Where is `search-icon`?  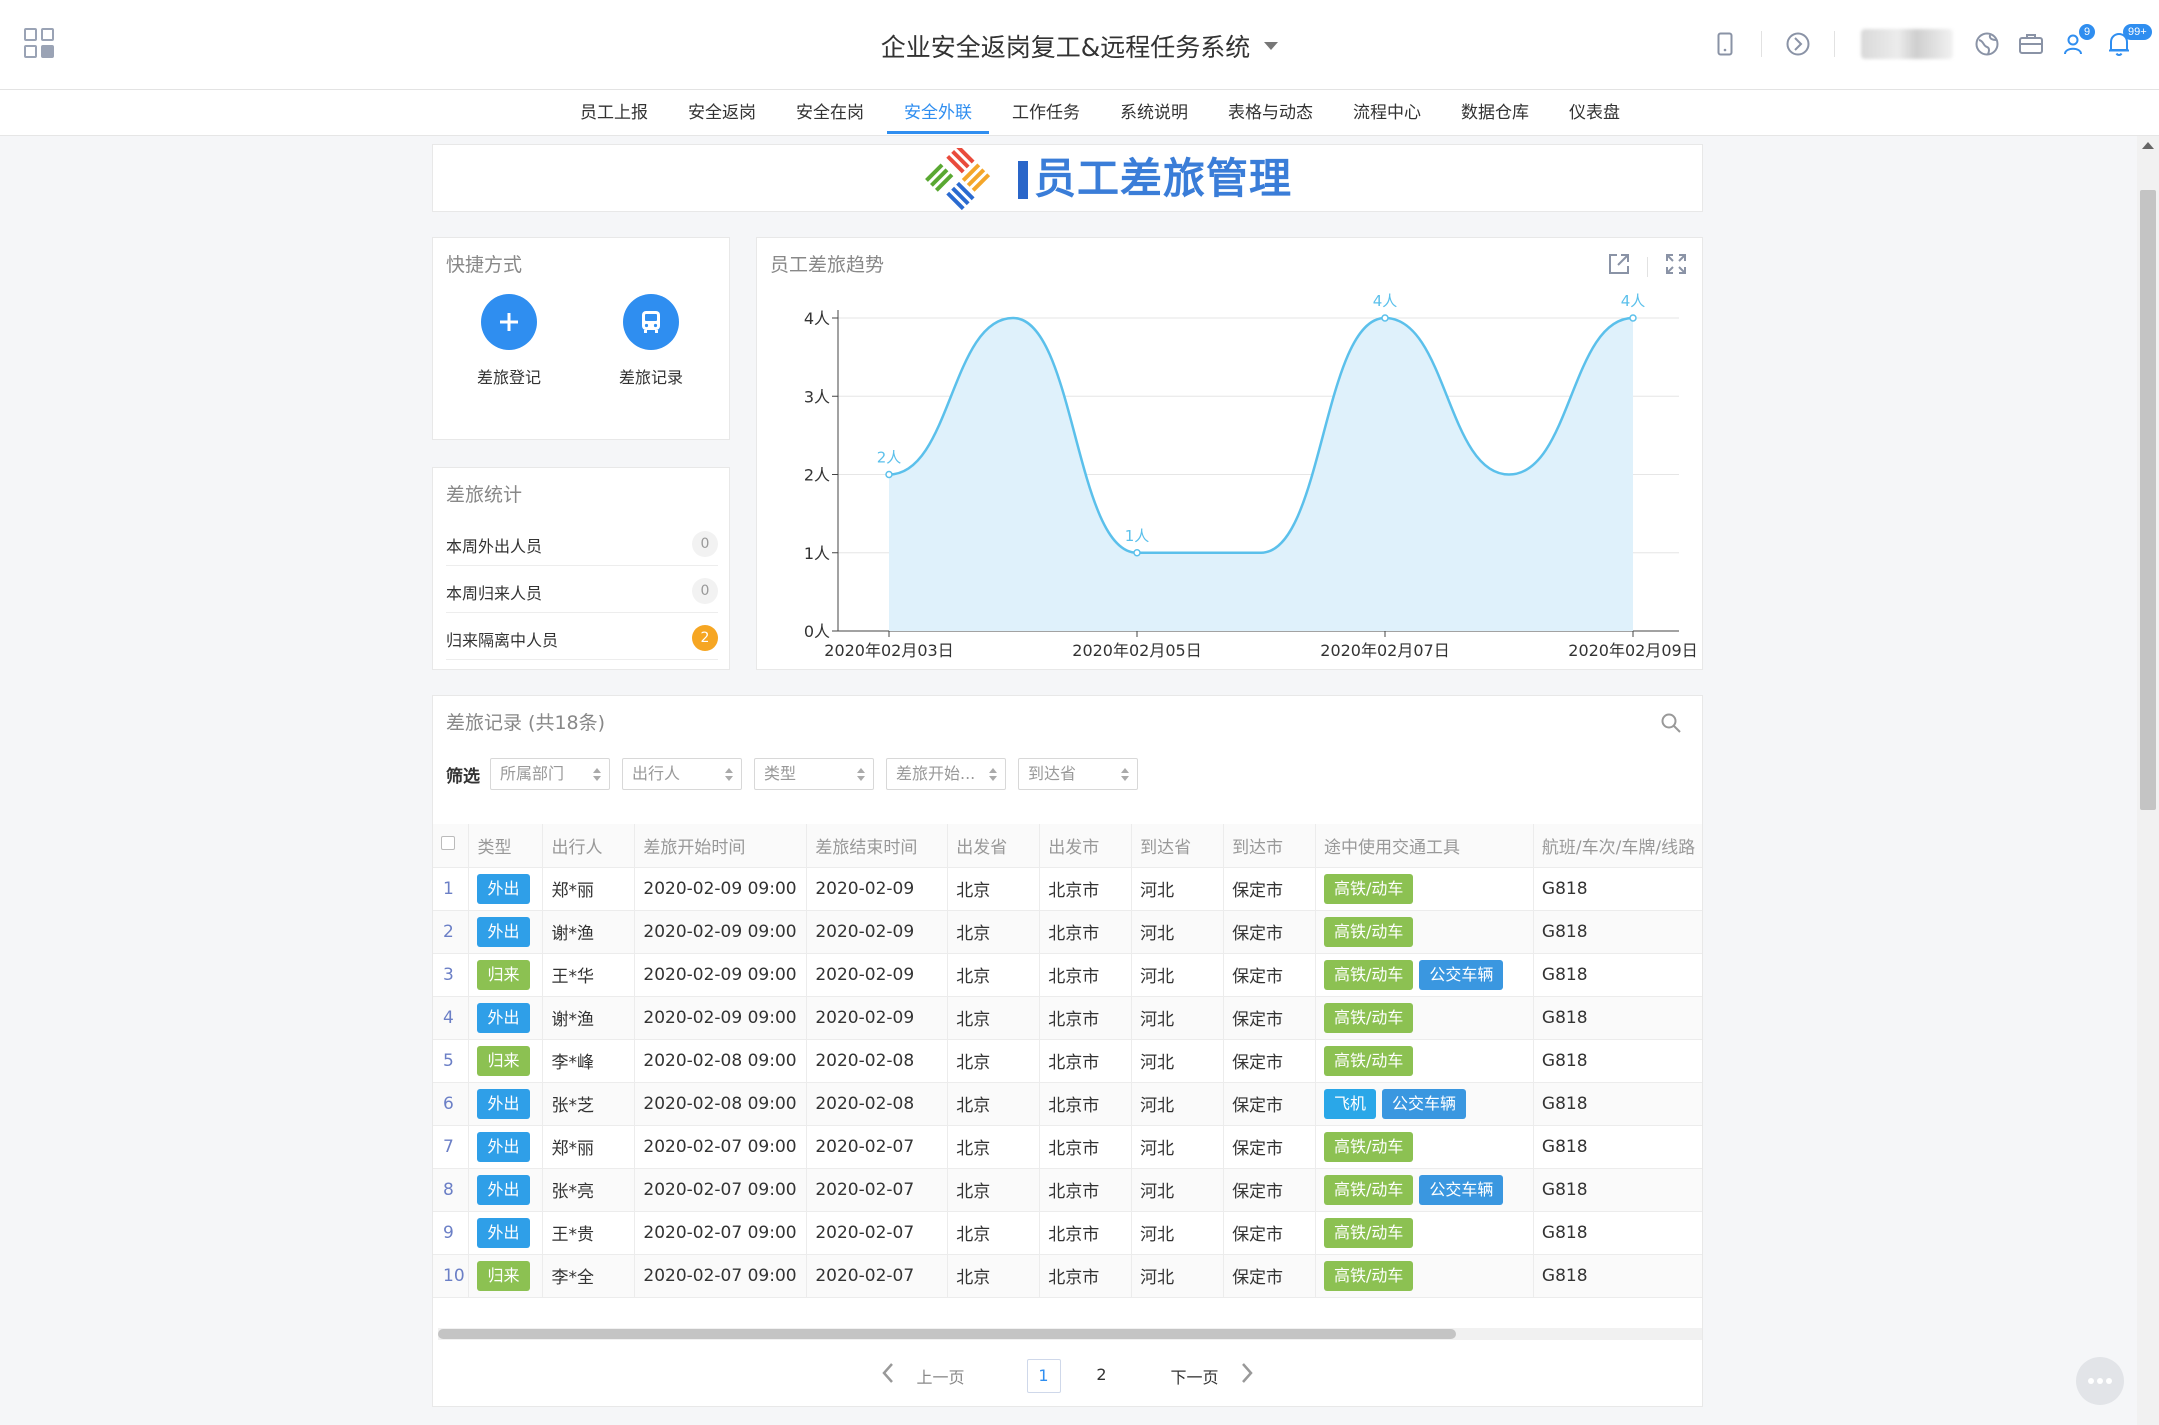 search-icon is located at coordinates (1671, 725).